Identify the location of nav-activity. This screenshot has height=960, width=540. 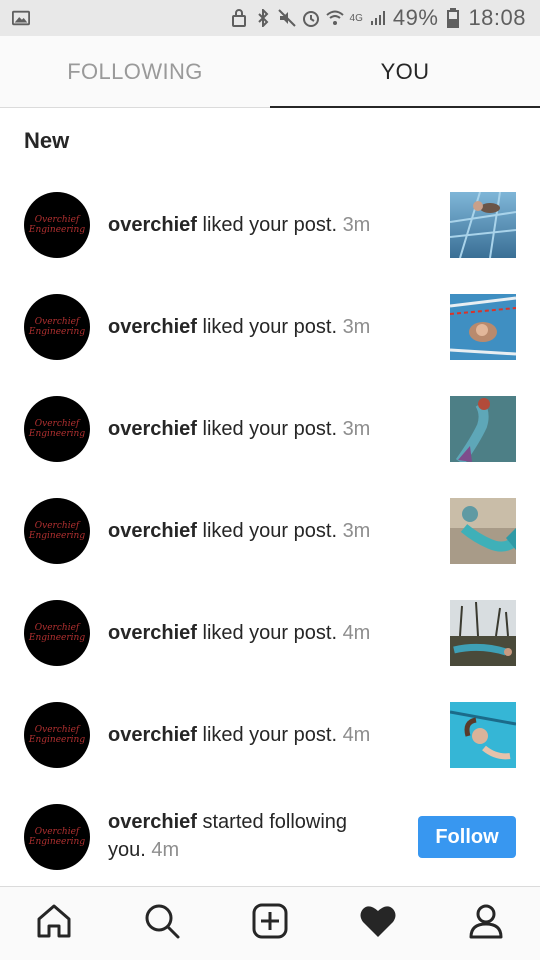
(378, 924).